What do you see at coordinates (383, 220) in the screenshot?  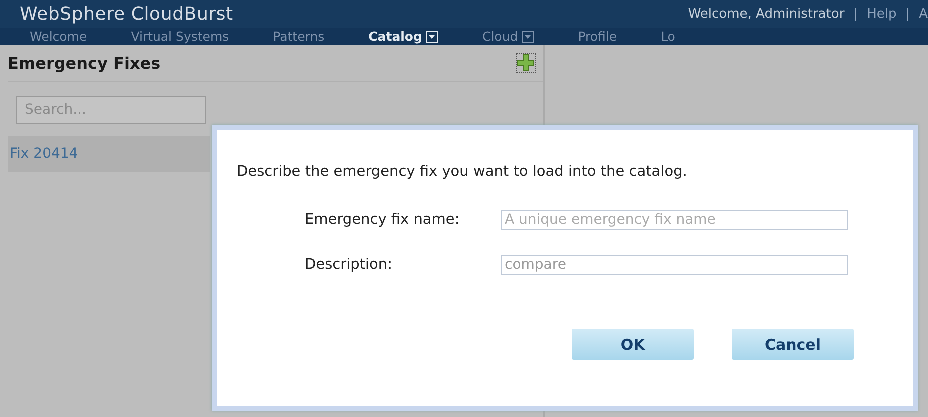 I see `field-label: Emergency fix name:` at bounding box center [383, 220].